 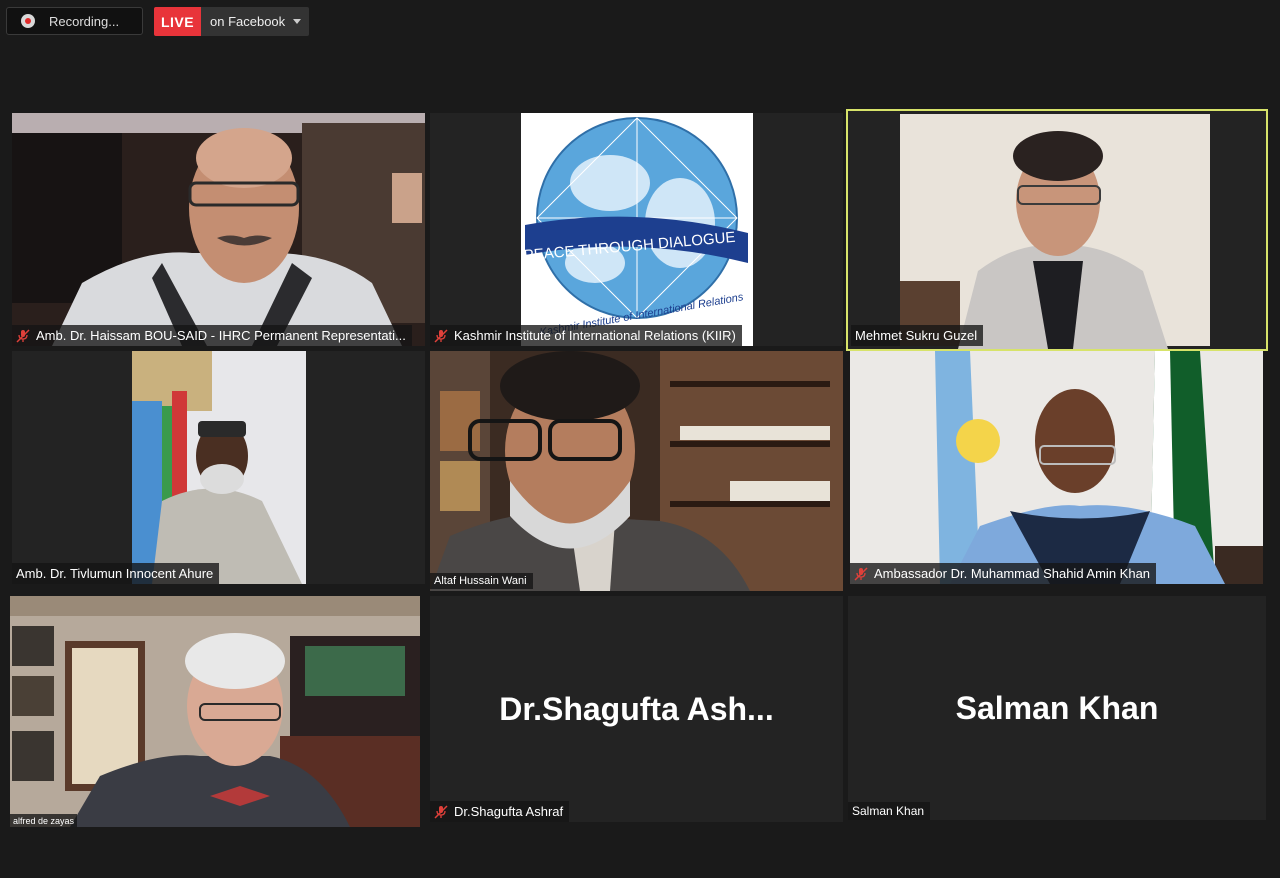 I want to click on participant-name: Salman Khan, so click(x=888, y=811).